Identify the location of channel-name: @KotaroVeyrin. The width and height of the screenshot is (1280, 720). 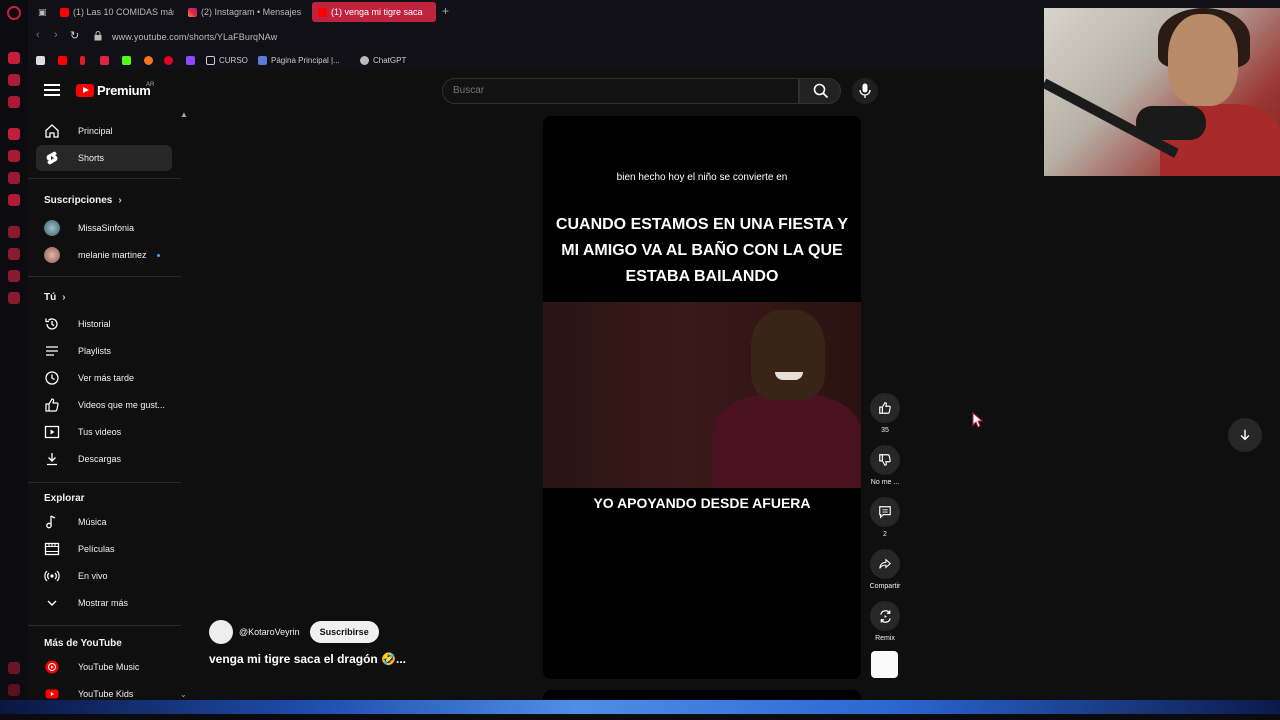
(269, 632).